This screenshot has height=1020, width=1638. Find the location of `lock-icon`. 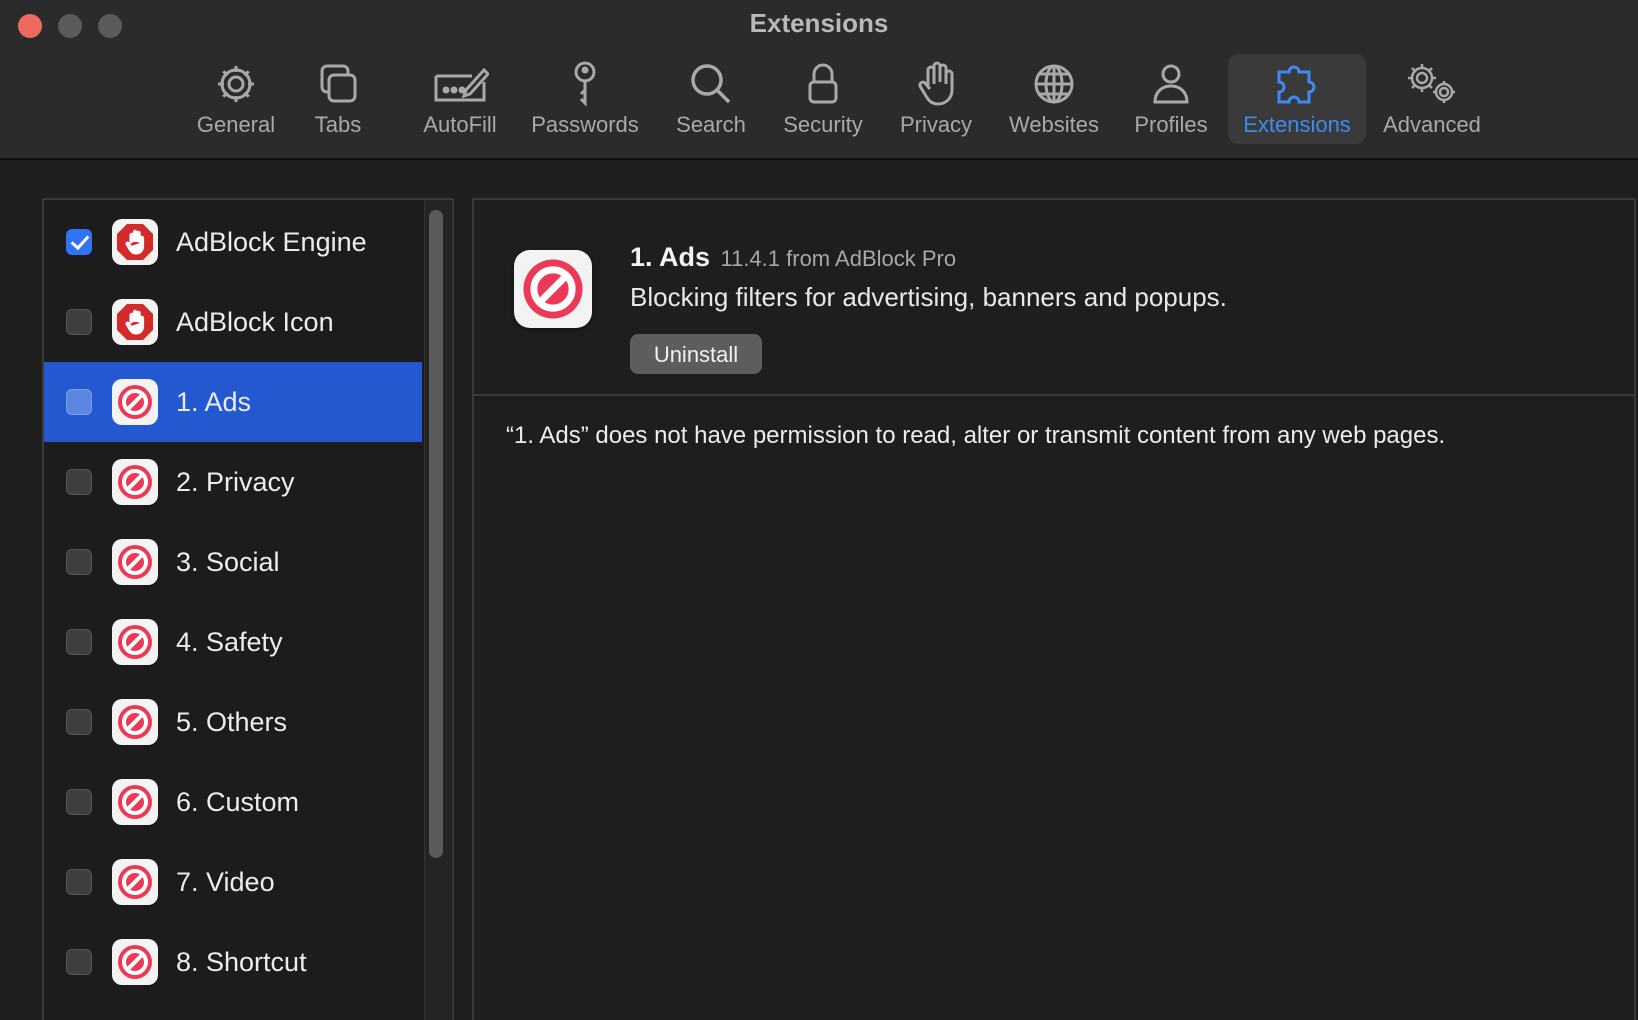

lock-icon is located at coordinates (823, 83).